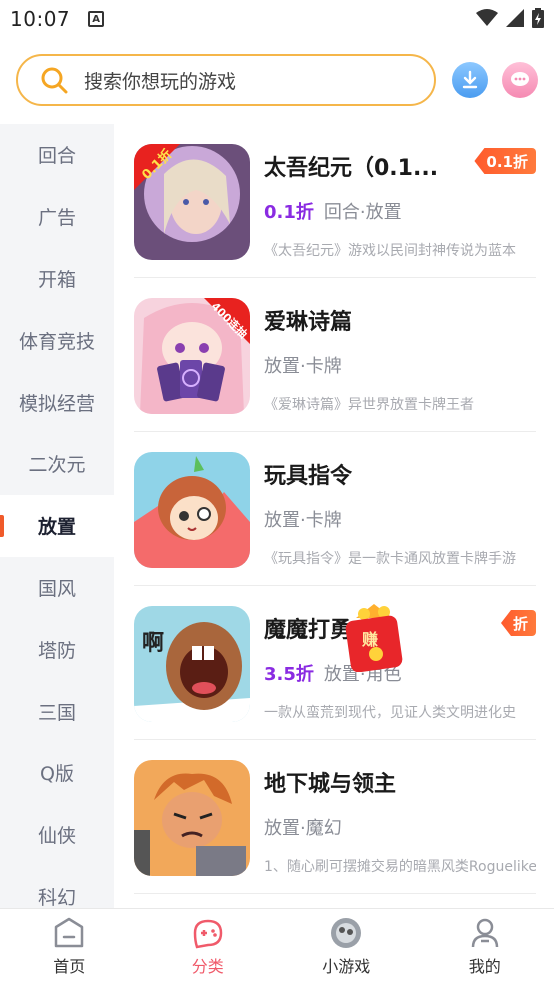 The width and height of the screenshot is (554, 986). I want to click on category-item: 仙侠, so click(57, 835).